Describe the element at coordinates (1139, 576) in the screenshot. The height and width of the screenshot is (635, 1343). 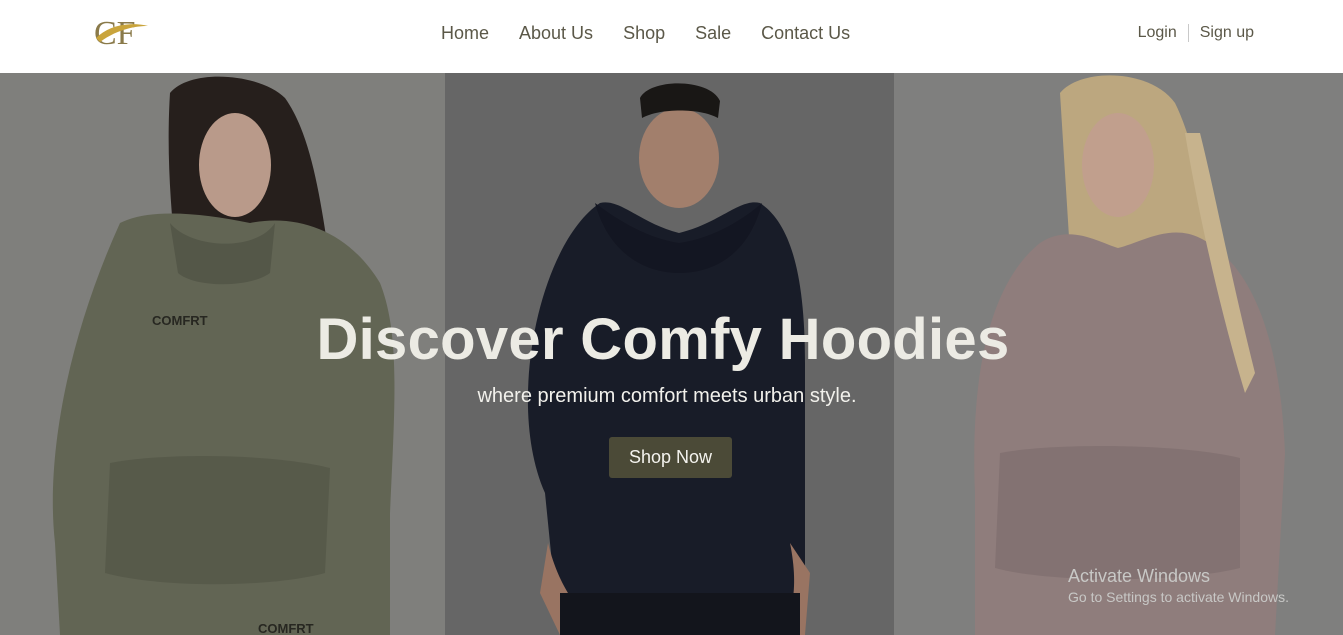
I see `watermark-title: Activate Windows` at that location.